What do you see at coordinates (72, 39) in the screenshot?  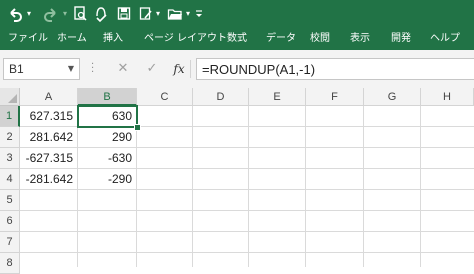 I see `tab-home: ホーム` at bounding box center [72, 39].